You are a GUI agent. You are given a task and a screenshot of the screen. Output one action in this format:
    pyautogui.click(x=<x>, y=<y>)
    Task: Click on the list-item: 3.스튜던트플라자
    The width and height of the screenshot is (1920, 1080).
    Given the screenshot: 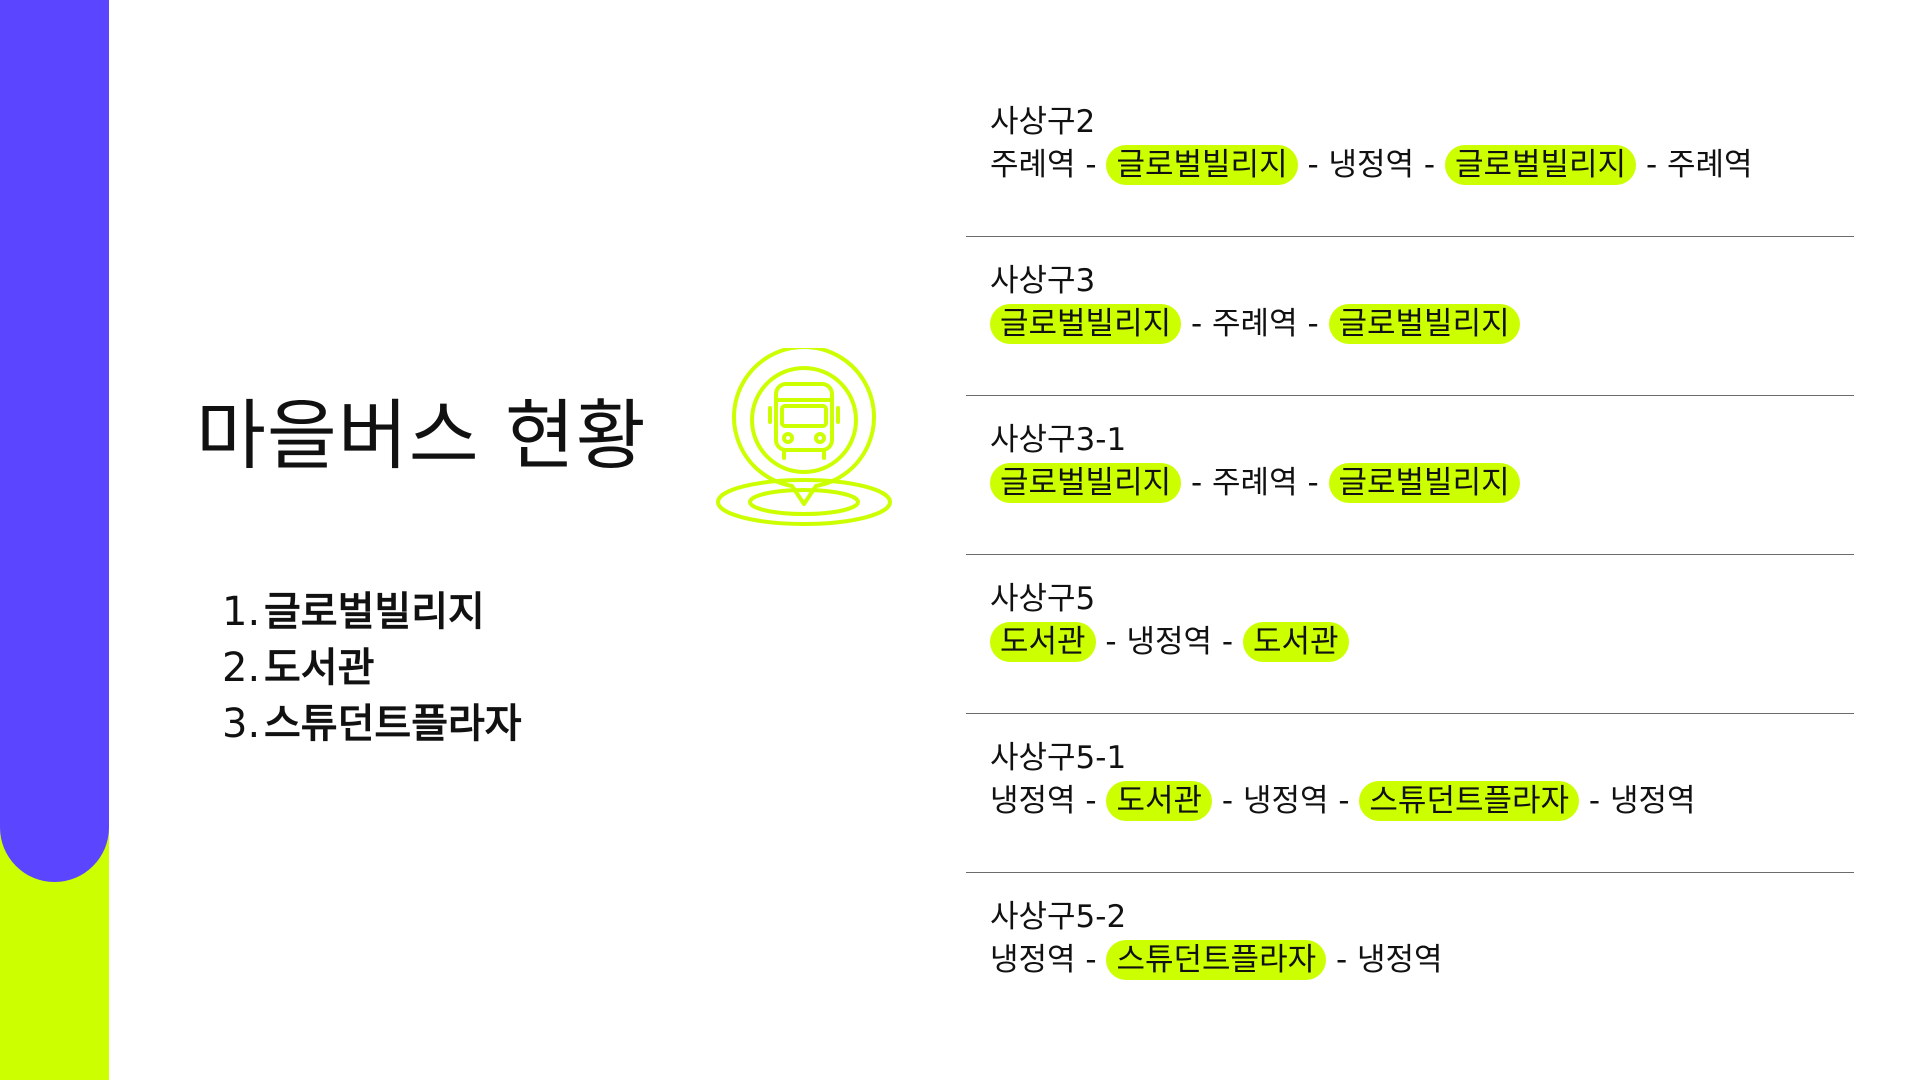 What is the action you would take?
    pyautogui.click(x=372, y=724)
    